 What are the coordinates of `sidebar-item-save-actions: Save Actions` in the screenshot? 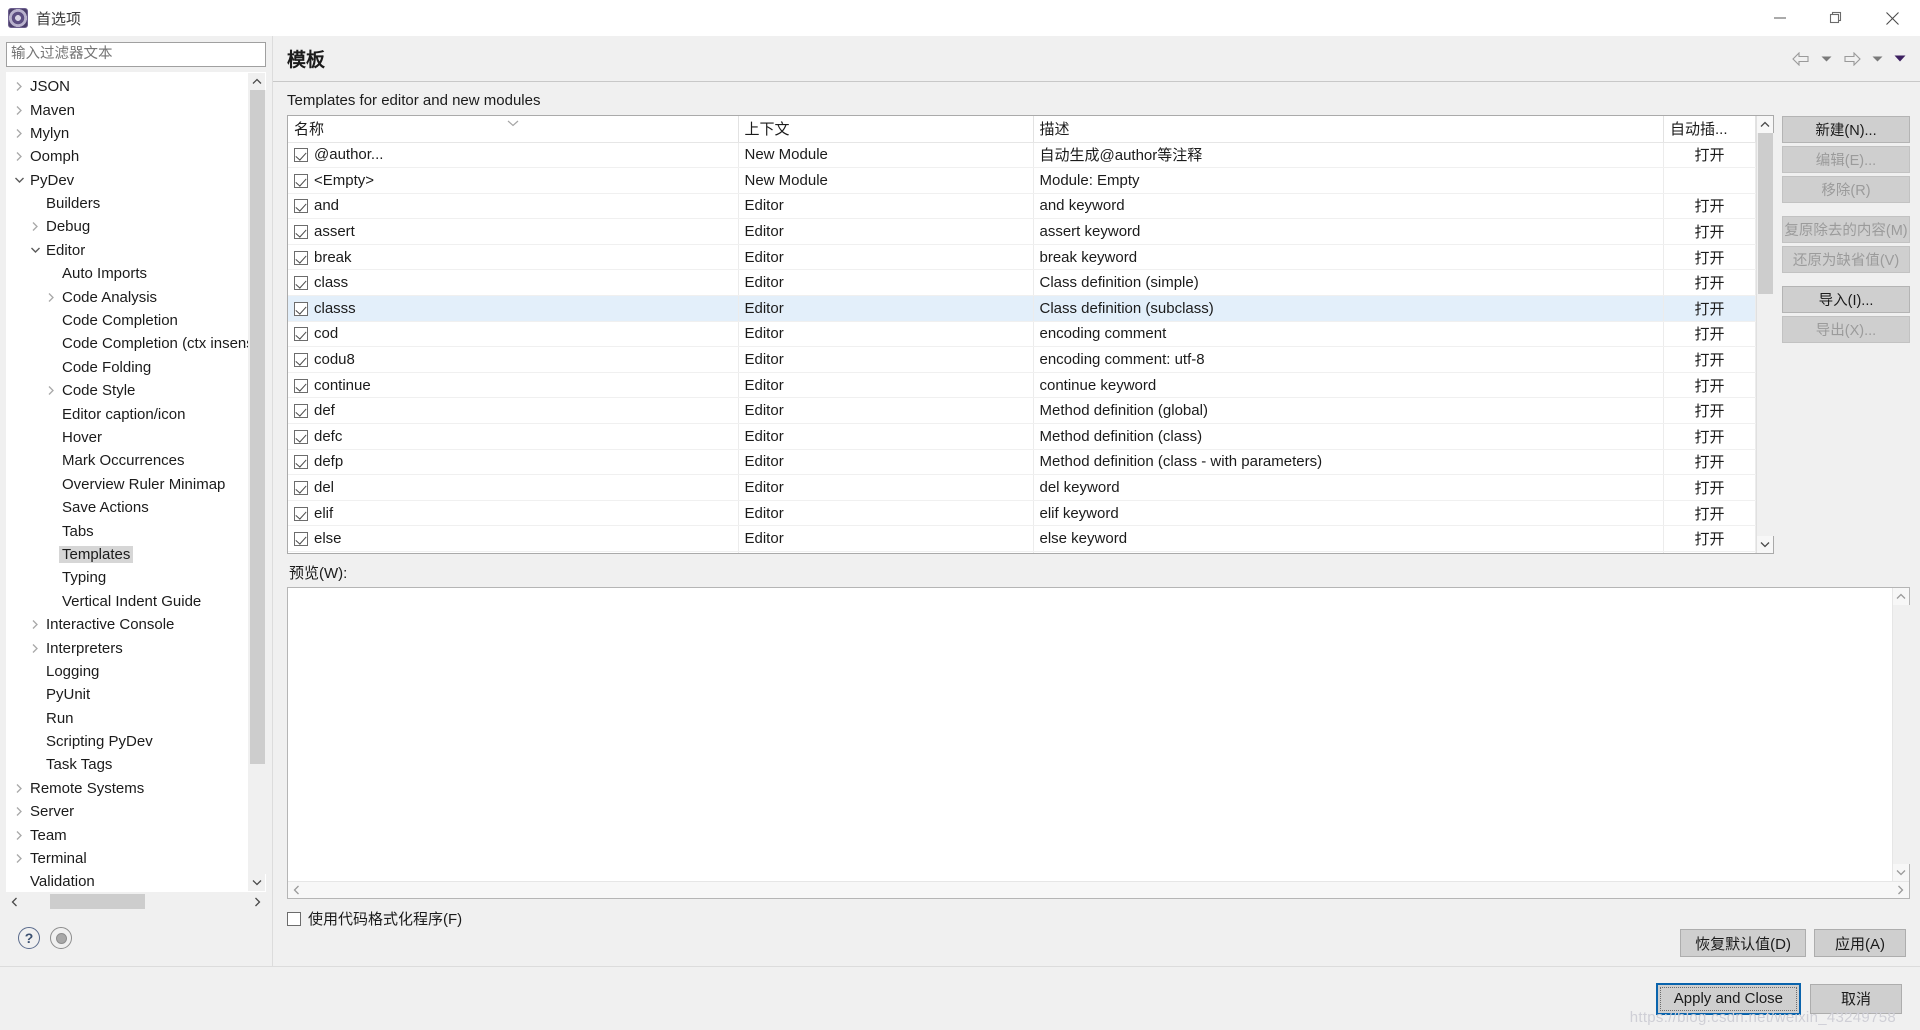 It's located at (127, 507).